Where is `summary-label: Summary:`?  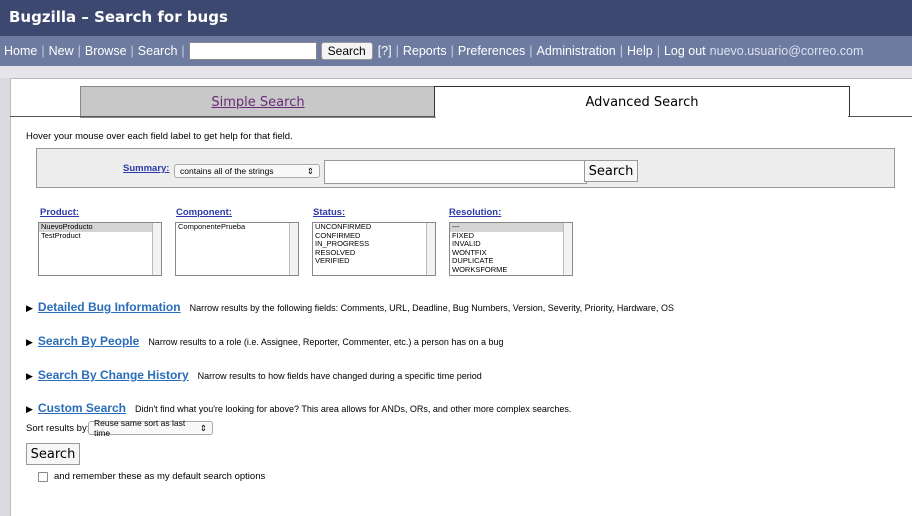 summary-label: Summary: is located at coordinates (146, 168).